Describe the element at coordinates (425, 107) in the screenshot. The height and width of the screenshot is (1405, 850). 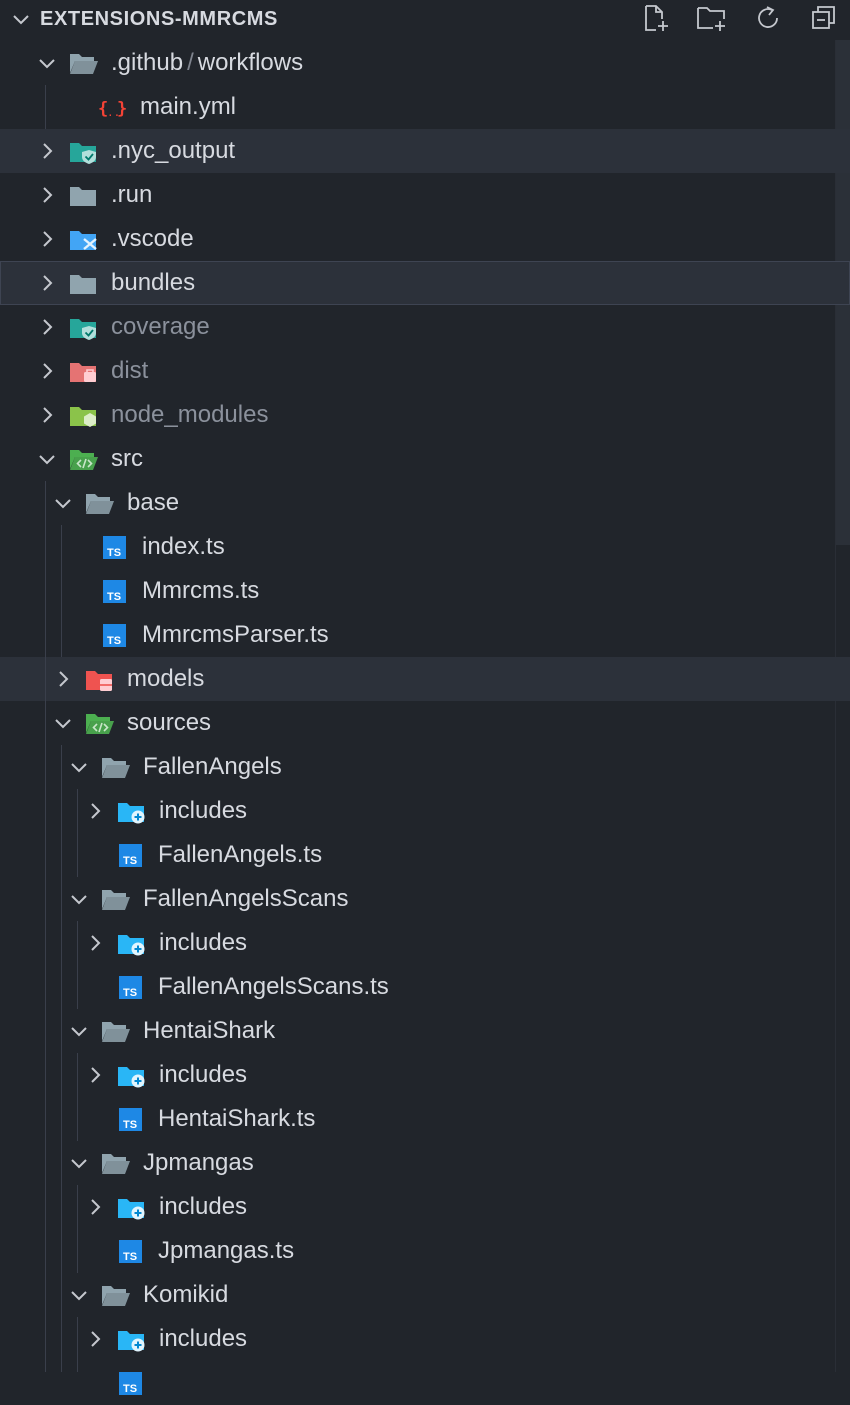
I see `tree-file-row: {}.. main.yml` at that location.